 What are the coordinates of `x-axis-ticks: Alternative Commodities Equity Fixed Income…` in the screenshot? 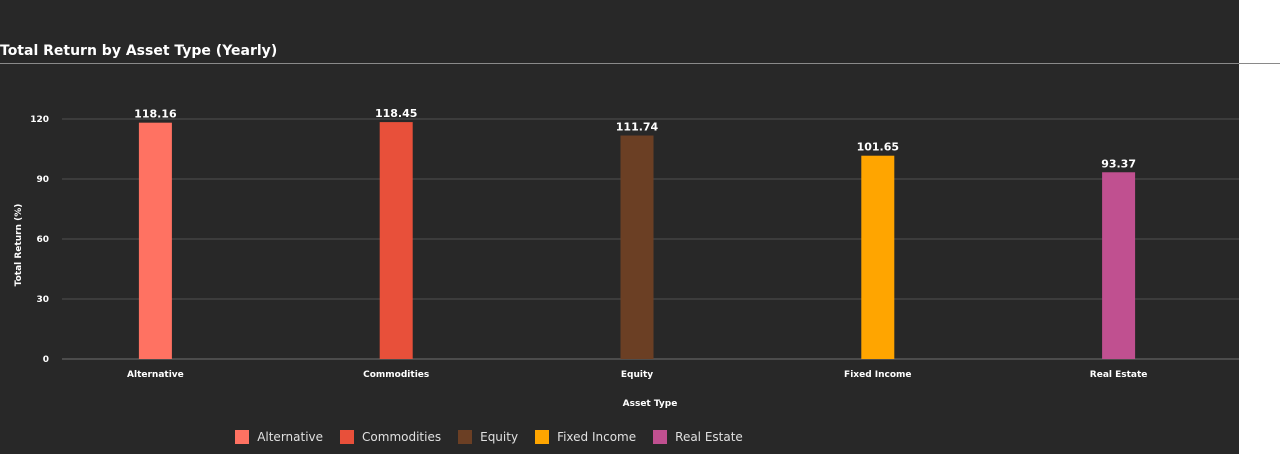 It's located at (637, 375).